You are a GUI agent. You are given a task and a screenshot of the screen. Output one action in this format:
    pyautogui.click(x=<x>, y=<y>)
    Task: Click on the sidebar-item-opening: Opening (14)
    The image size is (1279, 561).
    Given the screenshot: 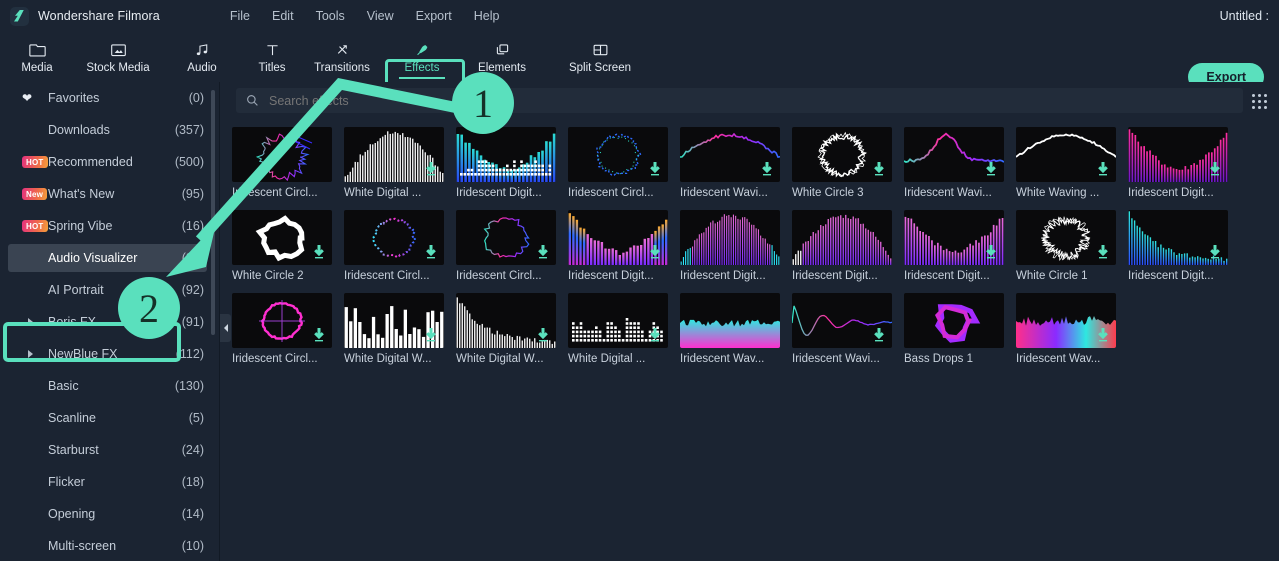 What is the action you would take?
    pyautogui.click(x=109, y=514)
    